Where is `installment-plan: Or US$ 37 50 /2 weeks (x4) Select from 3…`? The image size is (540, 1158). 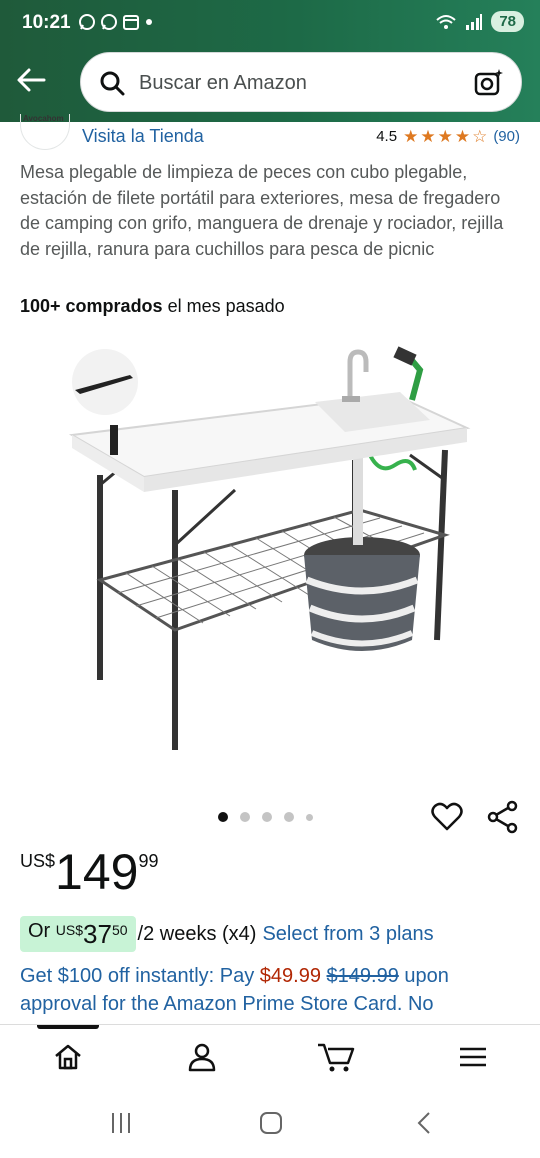 installment-plan: Or US$ 37 50 /2 weeks (x4) Select from 3… is located at coordinates (227, 934).